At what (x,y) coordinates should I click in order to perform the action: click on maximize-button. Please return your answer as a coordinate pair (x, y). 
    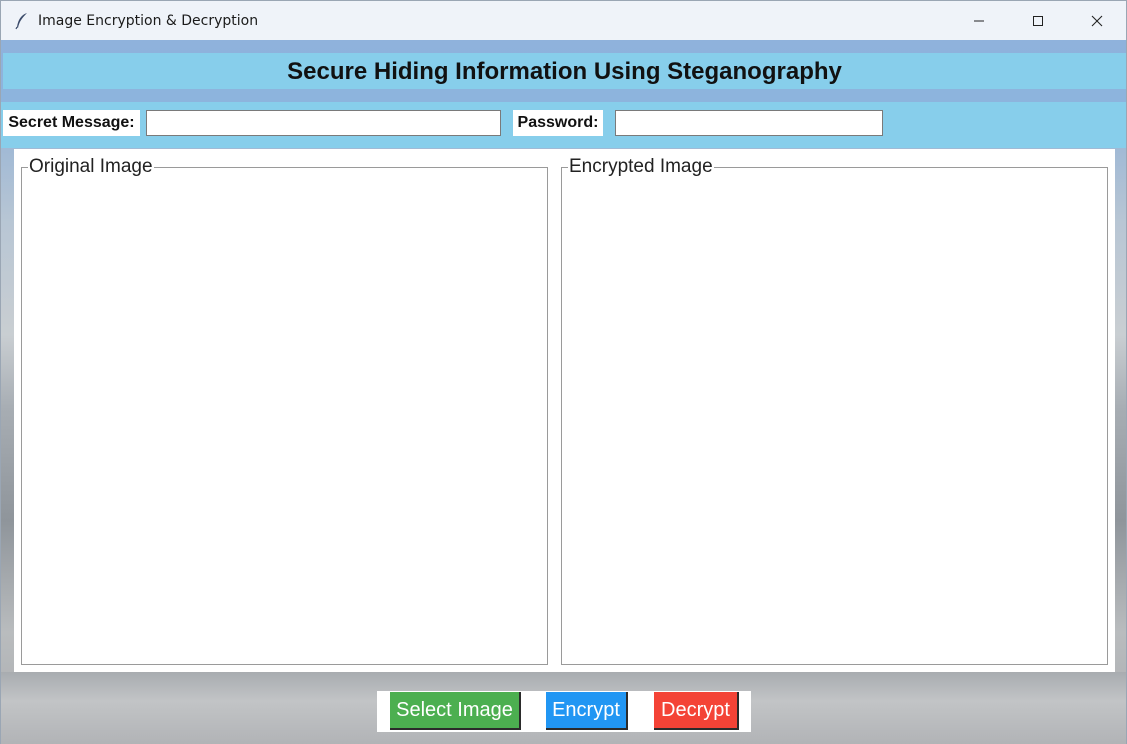
    Looking at the image, I should click on (1037, 20).